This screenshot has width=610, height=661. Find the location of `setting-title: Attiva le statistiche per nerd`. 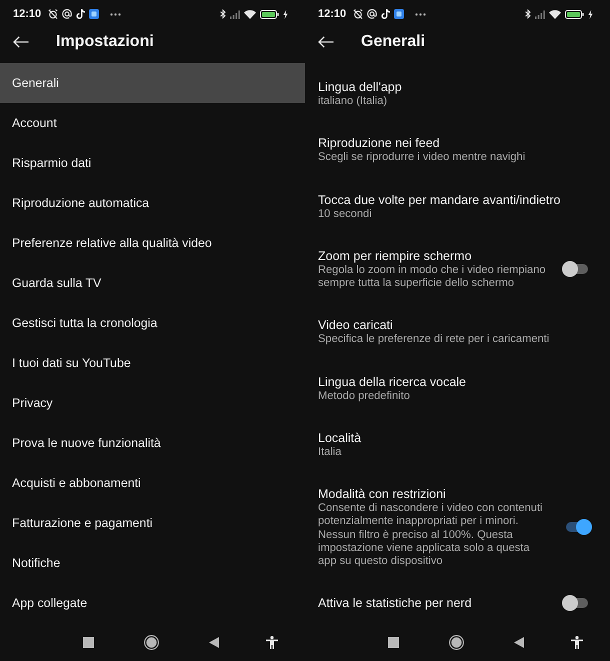

setting-title: Attiva le statistiche per nerd is located at coordinates (433, 603).